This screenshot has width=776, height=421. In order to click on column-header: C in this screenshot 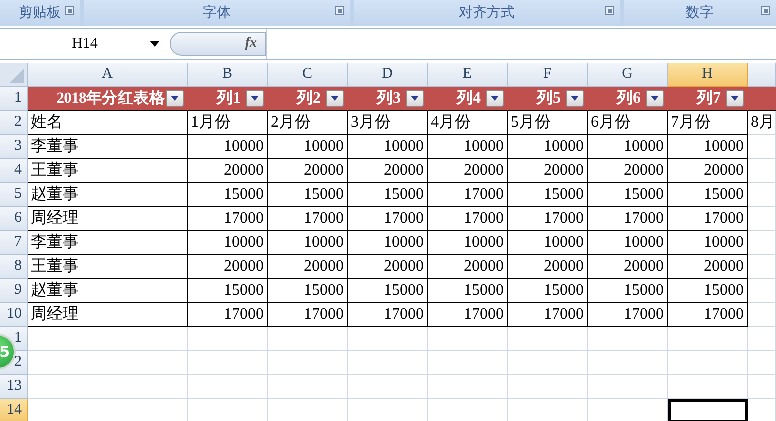, I will do `click(308, 75)`.